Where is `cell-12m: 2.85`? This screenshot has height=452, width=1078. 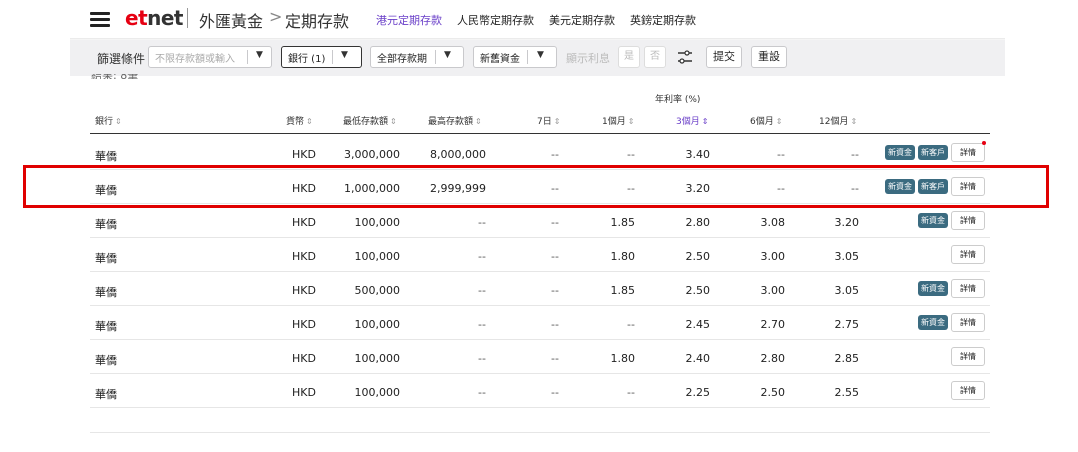 cell-12m: 2.85 is located at coordinates (847, 358).